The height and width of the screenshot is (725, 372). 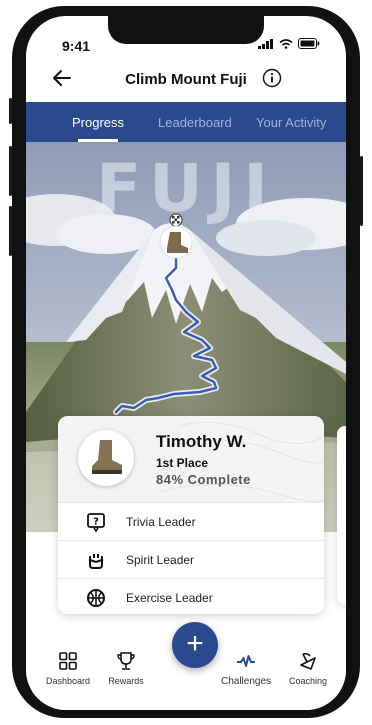 What do you see at coordinates (308, 681) in the screenshot?
I see `nav-label: Coaching` at bounding box center [308, 681].